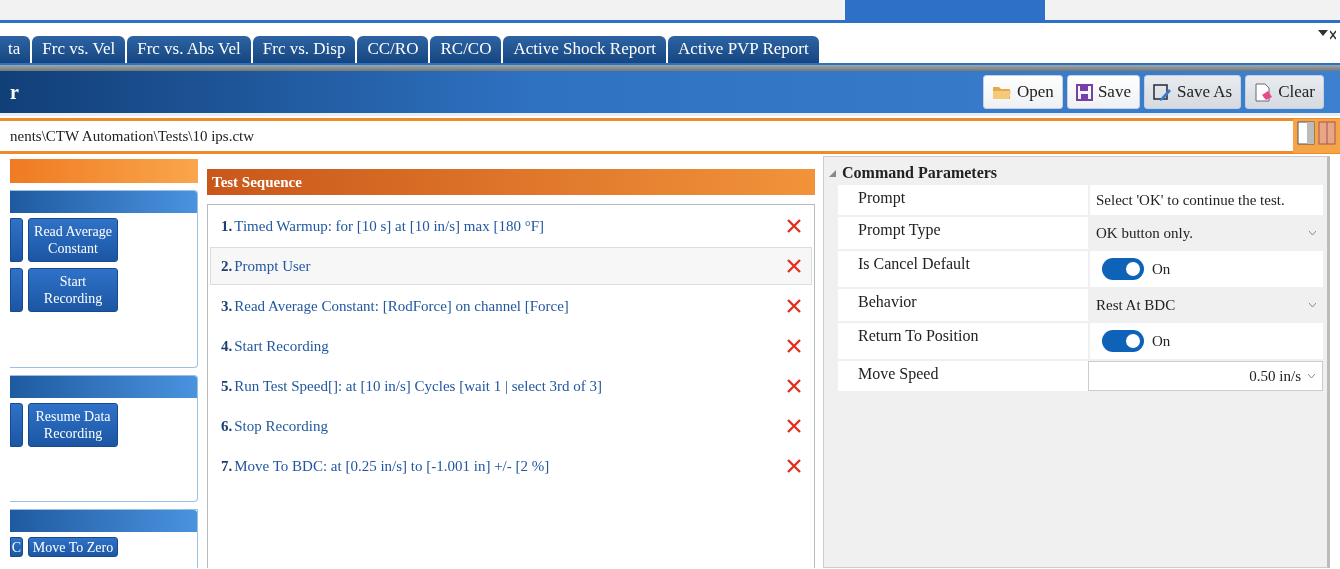  What do you see at coordinates (16, 547) in the screenshot?
I see `command-button: C` at bounding box center [16, 547].